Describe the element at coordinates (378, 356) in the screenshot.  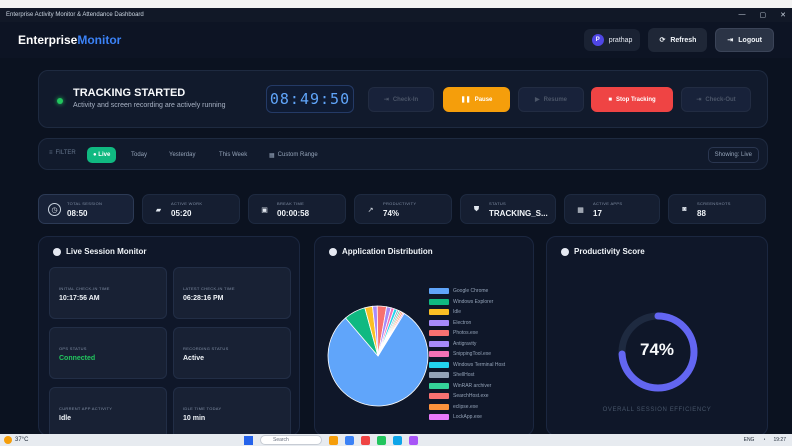
I see `pie-chart` at that location.